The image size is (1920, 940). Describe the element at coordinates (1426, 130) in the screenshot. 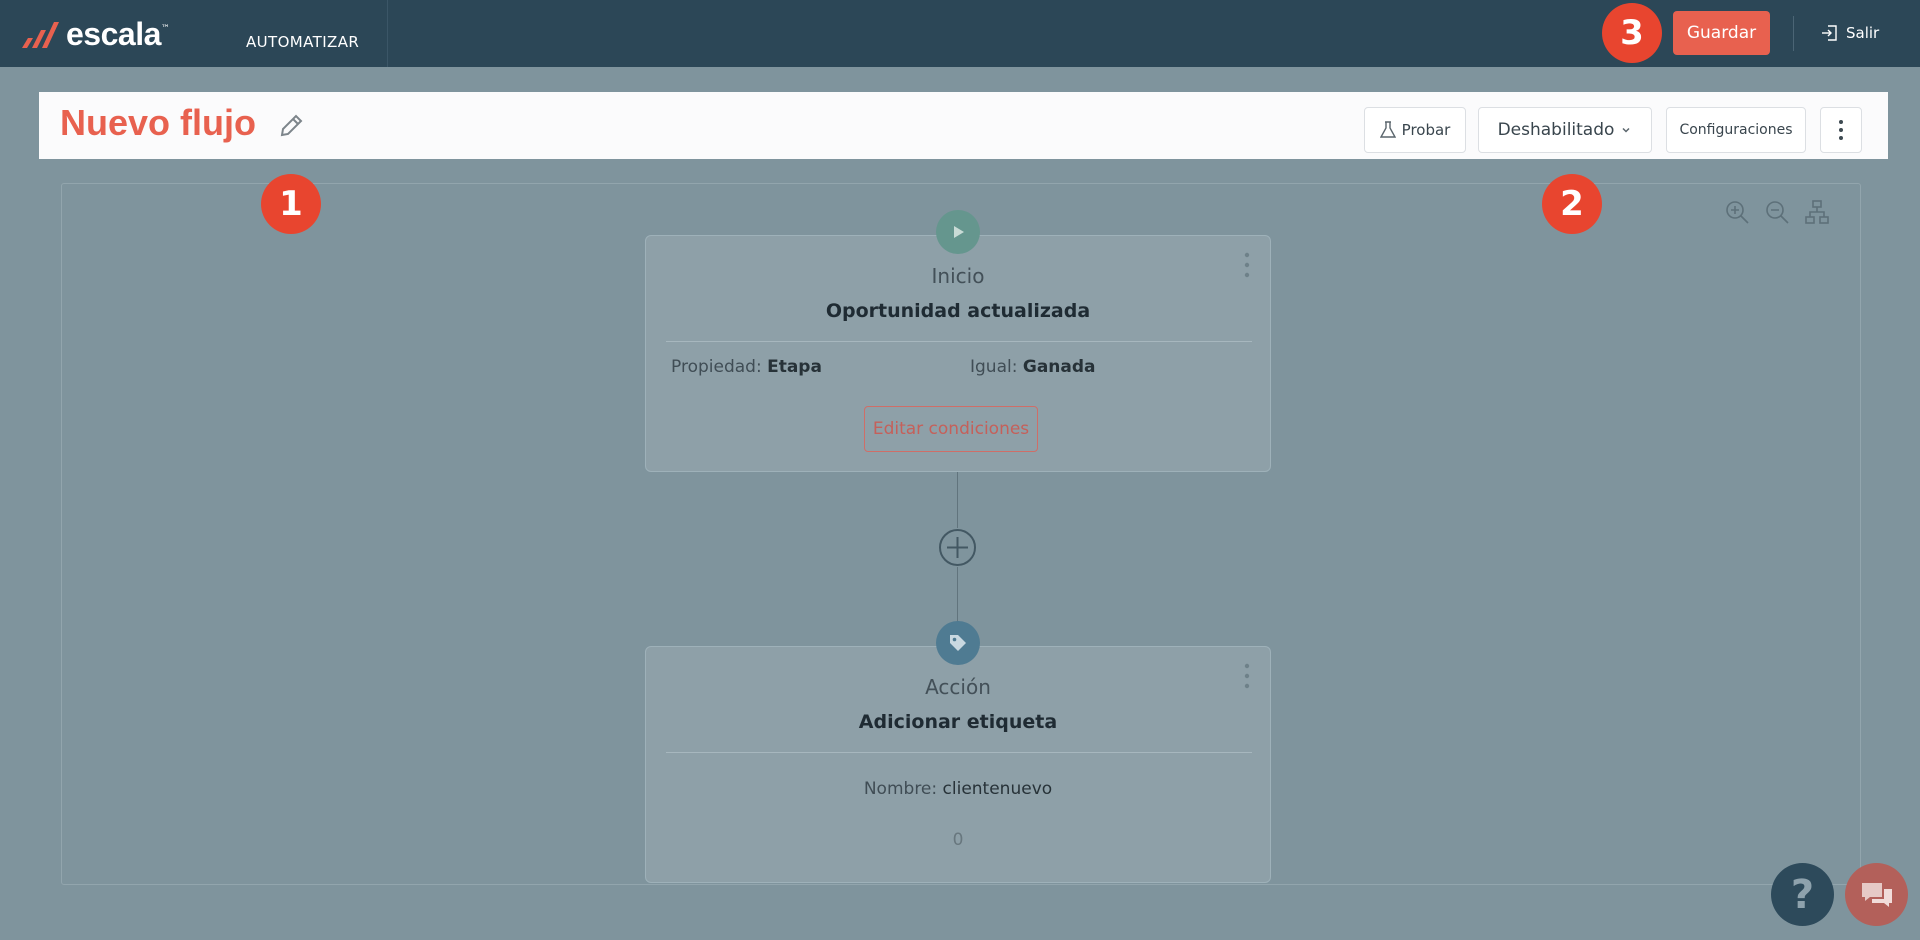

I see `test-label: Probar` at that location.